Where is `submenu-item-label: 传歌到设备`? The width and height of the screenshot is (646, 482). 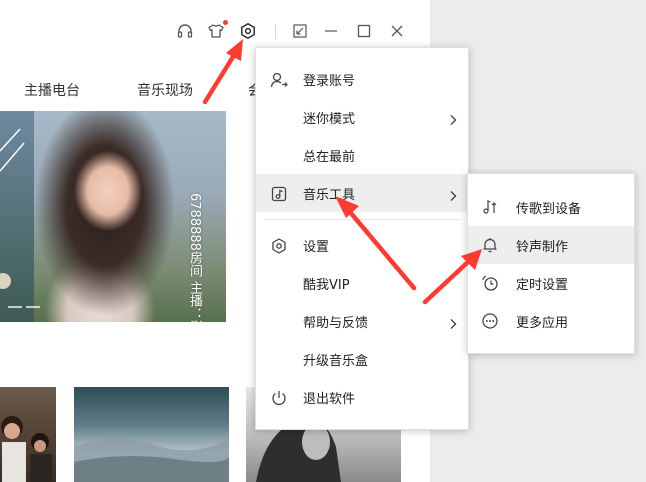 submenu-item-label: 传歌到设备 is located at coordinates (549, 209).